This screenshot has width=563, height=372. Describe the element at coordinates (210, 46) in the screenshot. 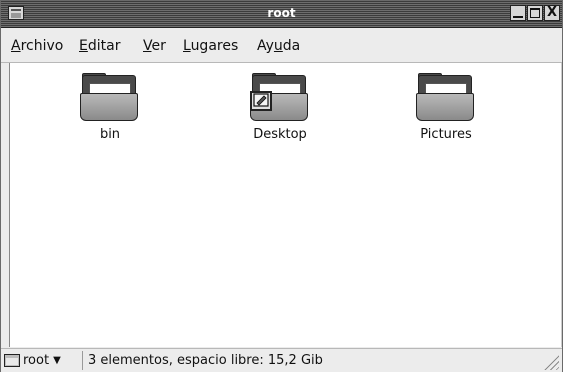

I see `menu-lugares: Lugares` at that location.